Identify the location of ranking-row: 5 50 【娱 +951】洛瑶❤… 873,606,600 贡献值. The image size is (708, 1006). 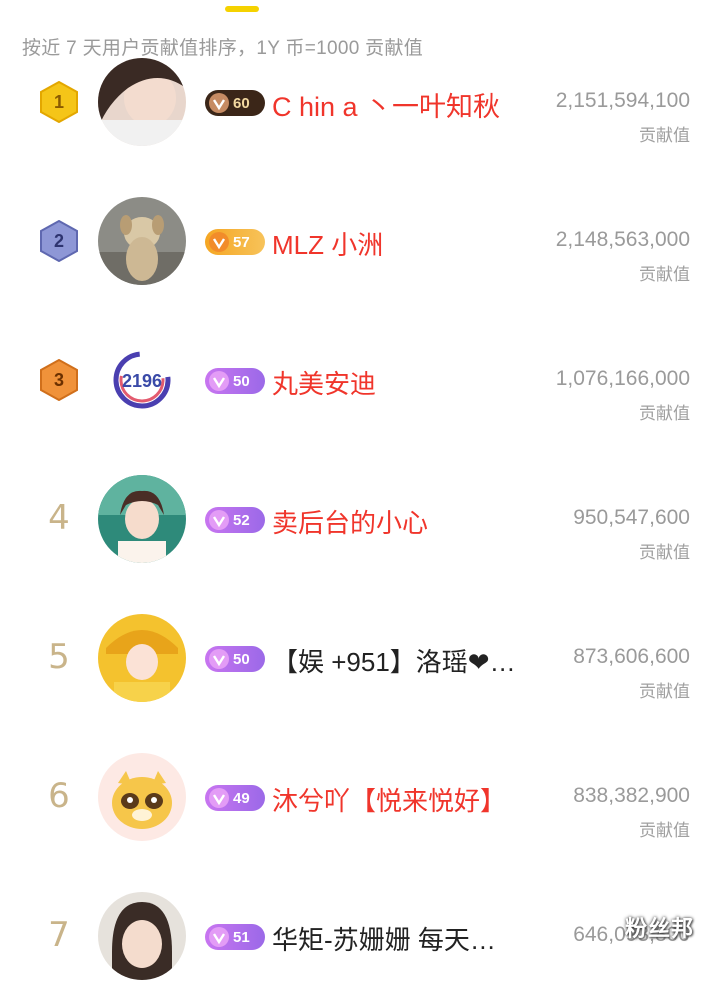
(354, 658).